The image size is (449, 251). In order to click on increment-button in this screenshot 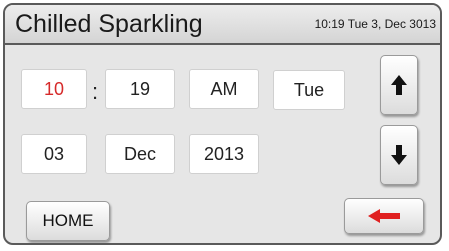, I will do `click(399, 85)`.